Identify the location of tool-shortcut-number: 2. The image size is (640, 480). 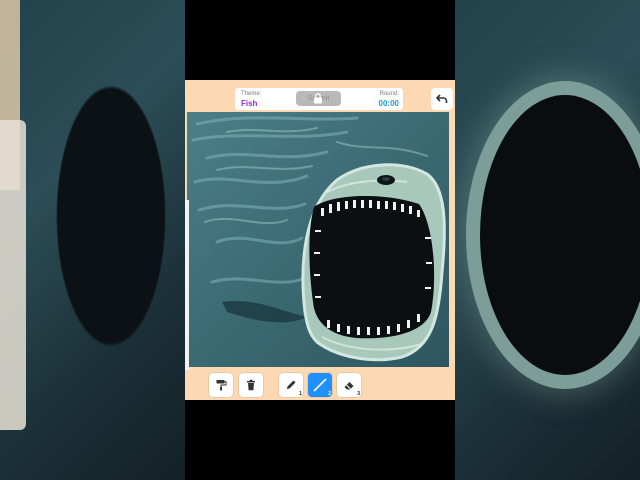
(329, 394).